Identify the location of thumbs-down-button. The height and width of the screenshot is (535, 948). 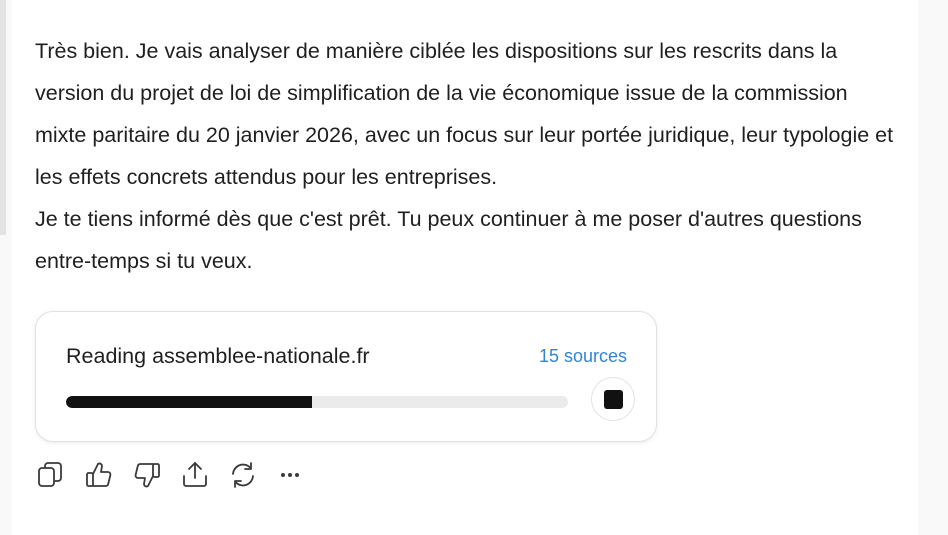
(147, 475).